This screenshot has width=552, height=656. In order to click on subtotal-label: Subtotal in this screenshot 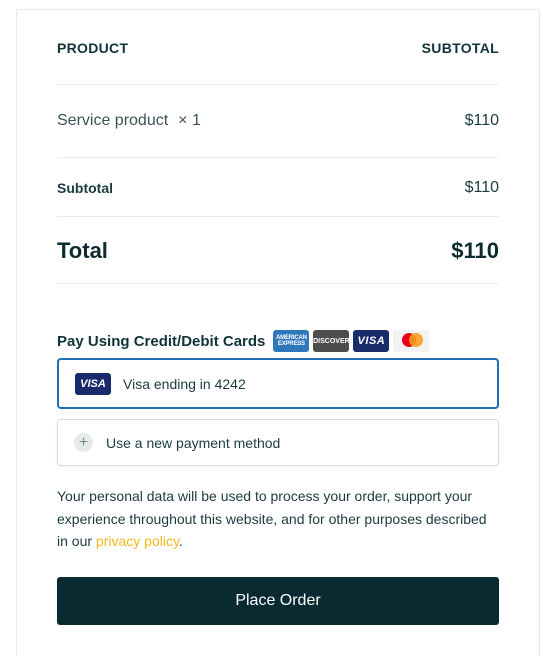, I will do `click(85, 188)`.